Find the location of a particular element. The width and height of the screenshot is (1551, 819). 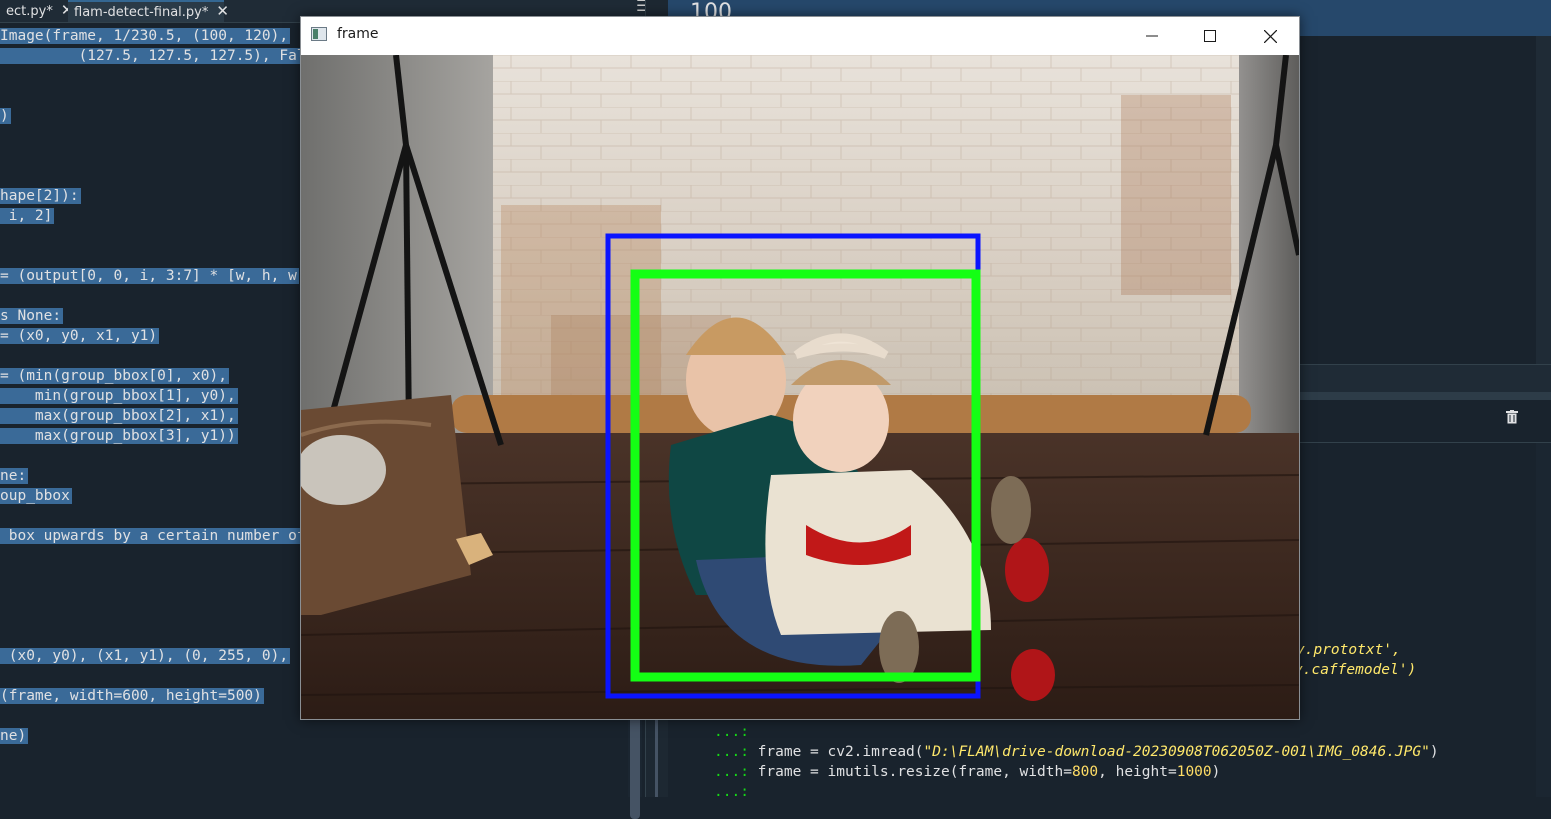

close-icon: ✕ is located at coordinates (222, 11).